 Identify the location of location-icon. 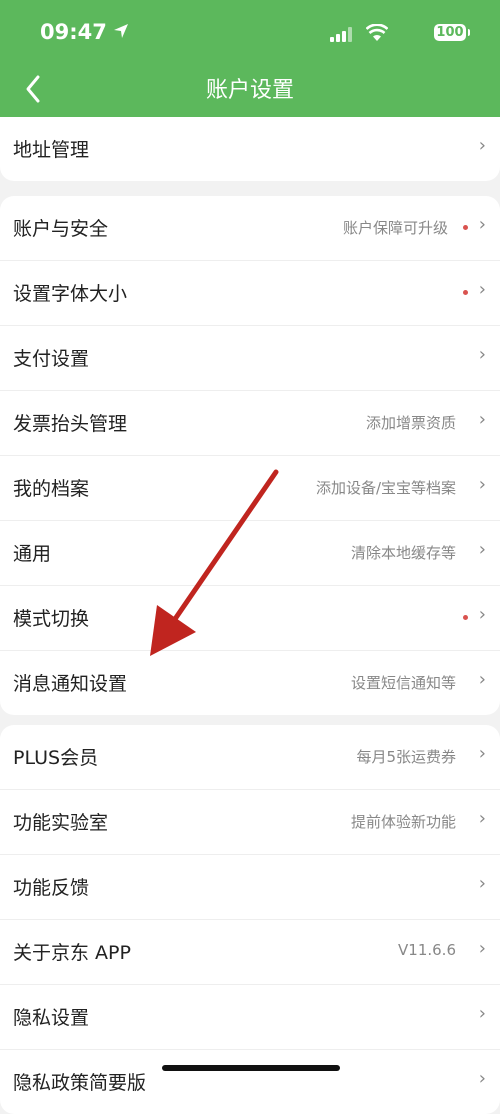
(121, 32).